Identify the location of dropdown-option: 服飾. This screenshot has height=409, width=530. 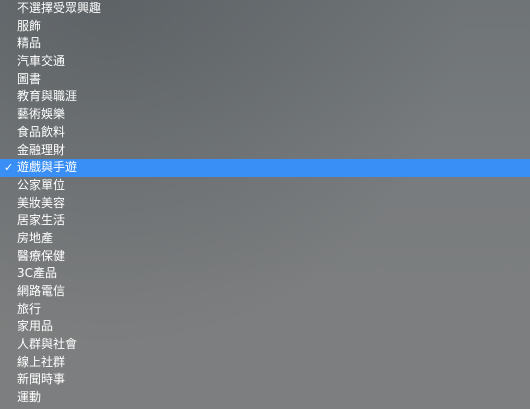
(265, 27).